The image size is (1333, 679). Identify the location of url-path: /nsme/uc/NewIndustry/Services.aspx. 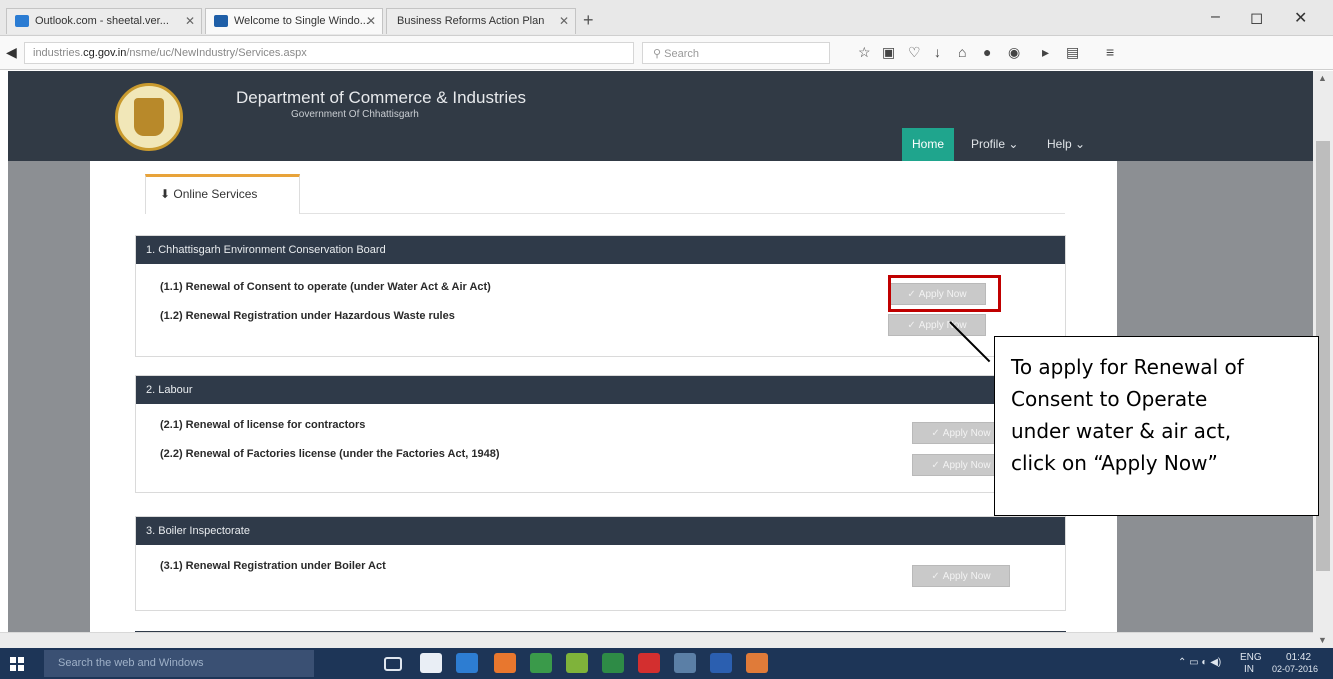
(216, 53).